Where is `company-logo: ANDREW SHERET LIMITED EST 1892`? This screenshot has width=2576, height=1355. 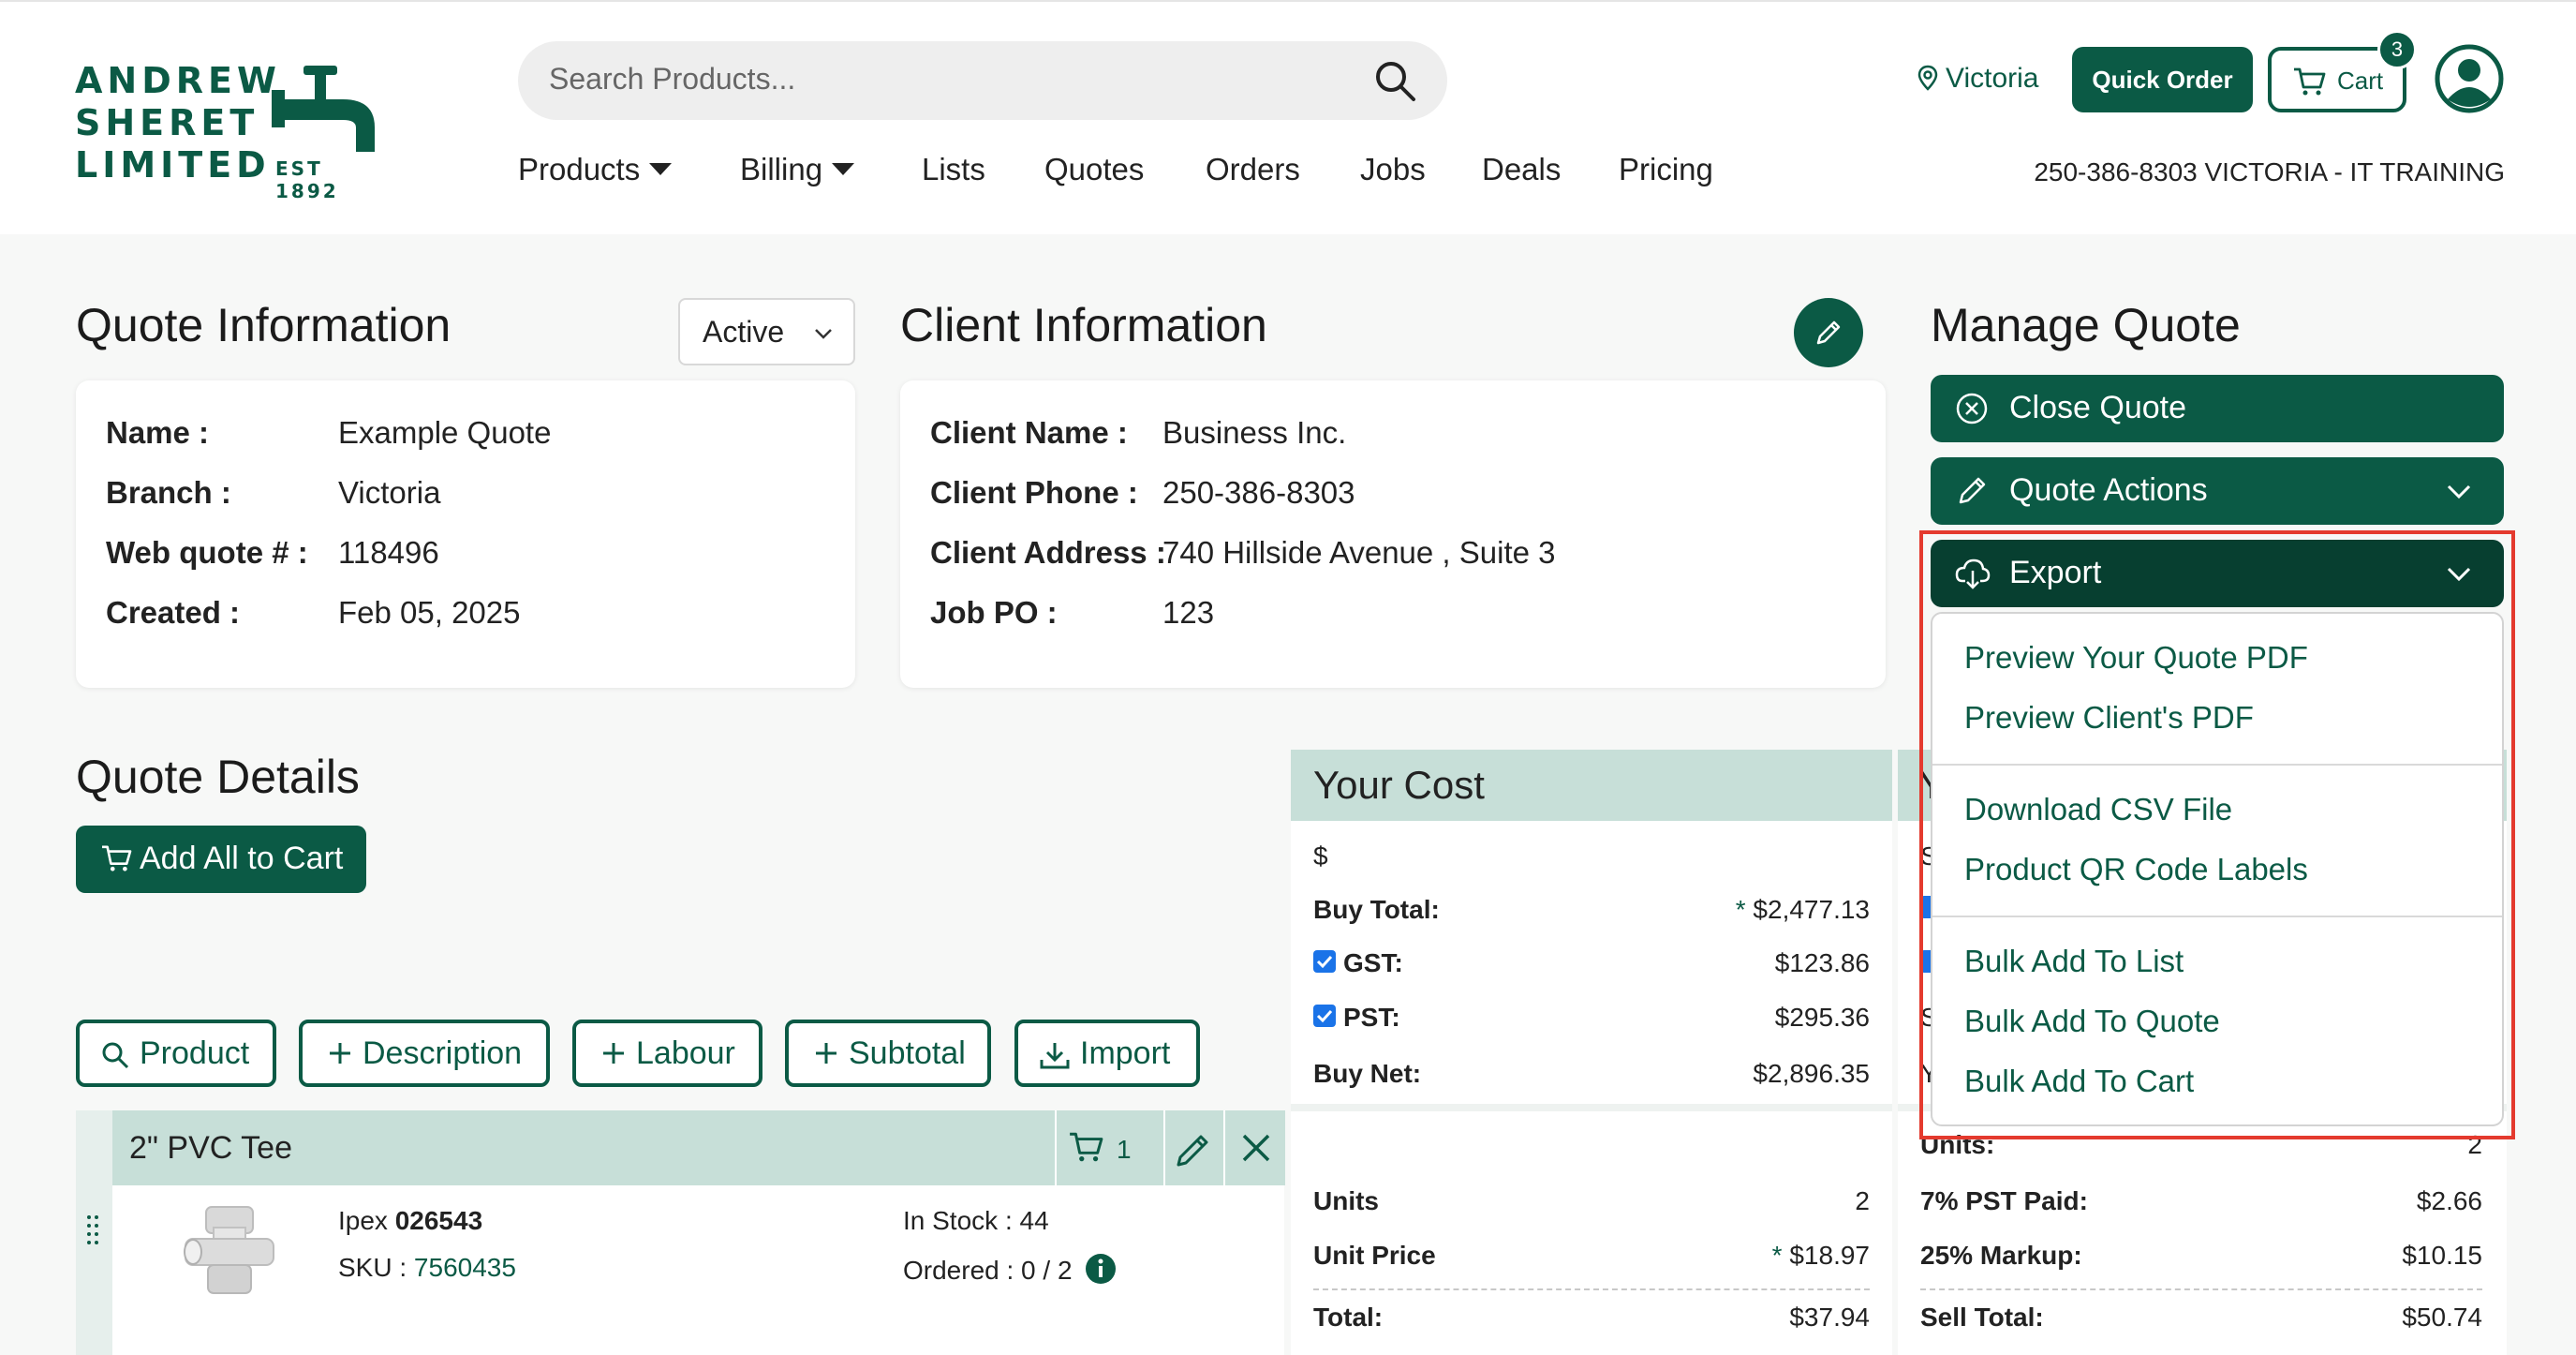
company-logo: ANDREW SHERET LIMITED EST 1892 is located at coordinates (234, 131).